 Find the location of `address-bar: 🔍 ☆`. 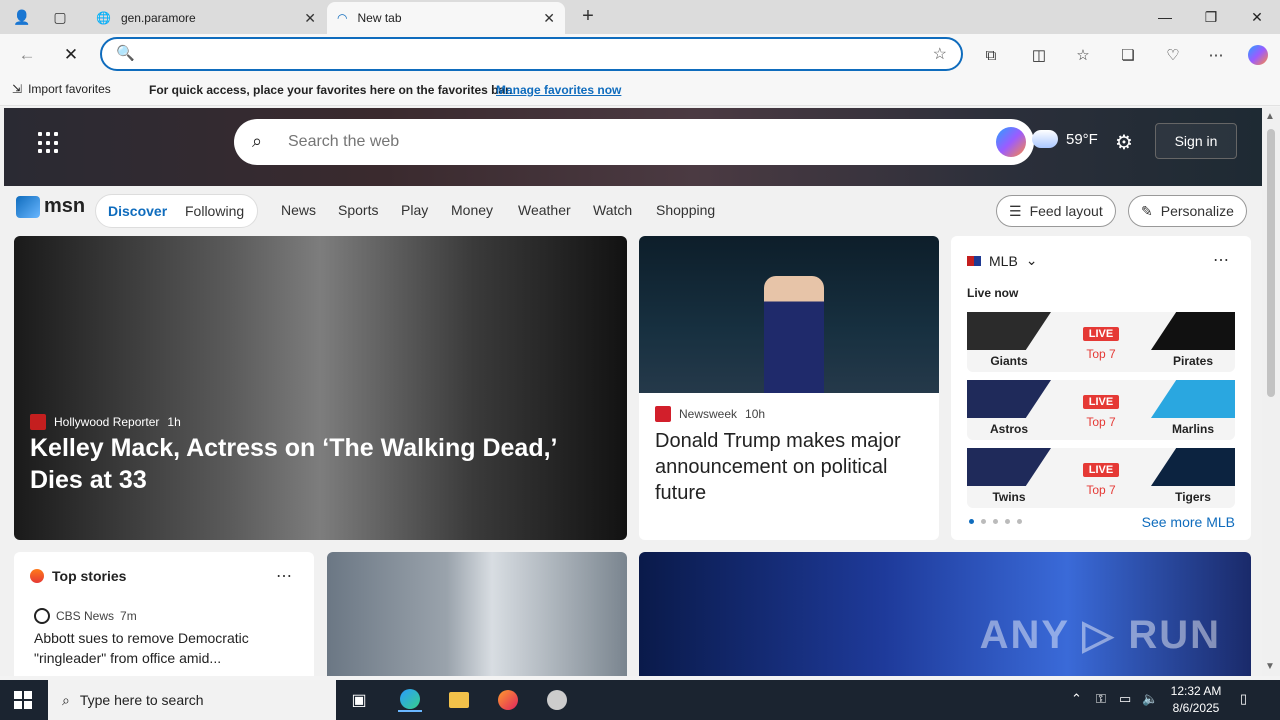

address-bar: 🔍 ☆ is located at coordinates (531, 54).